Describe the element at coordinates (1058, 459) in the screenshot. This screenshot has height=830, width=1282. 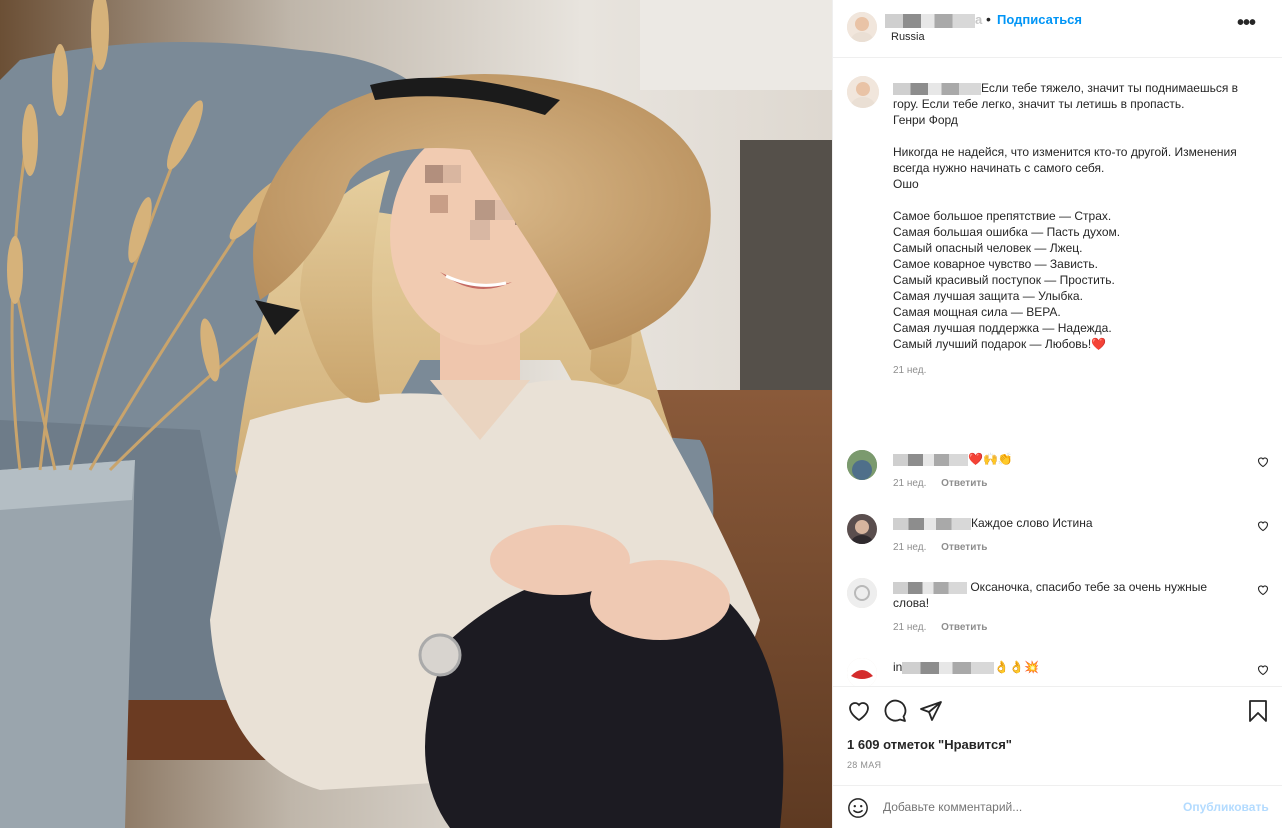
I see `comment-text: ❤️🙌👏` at that location.